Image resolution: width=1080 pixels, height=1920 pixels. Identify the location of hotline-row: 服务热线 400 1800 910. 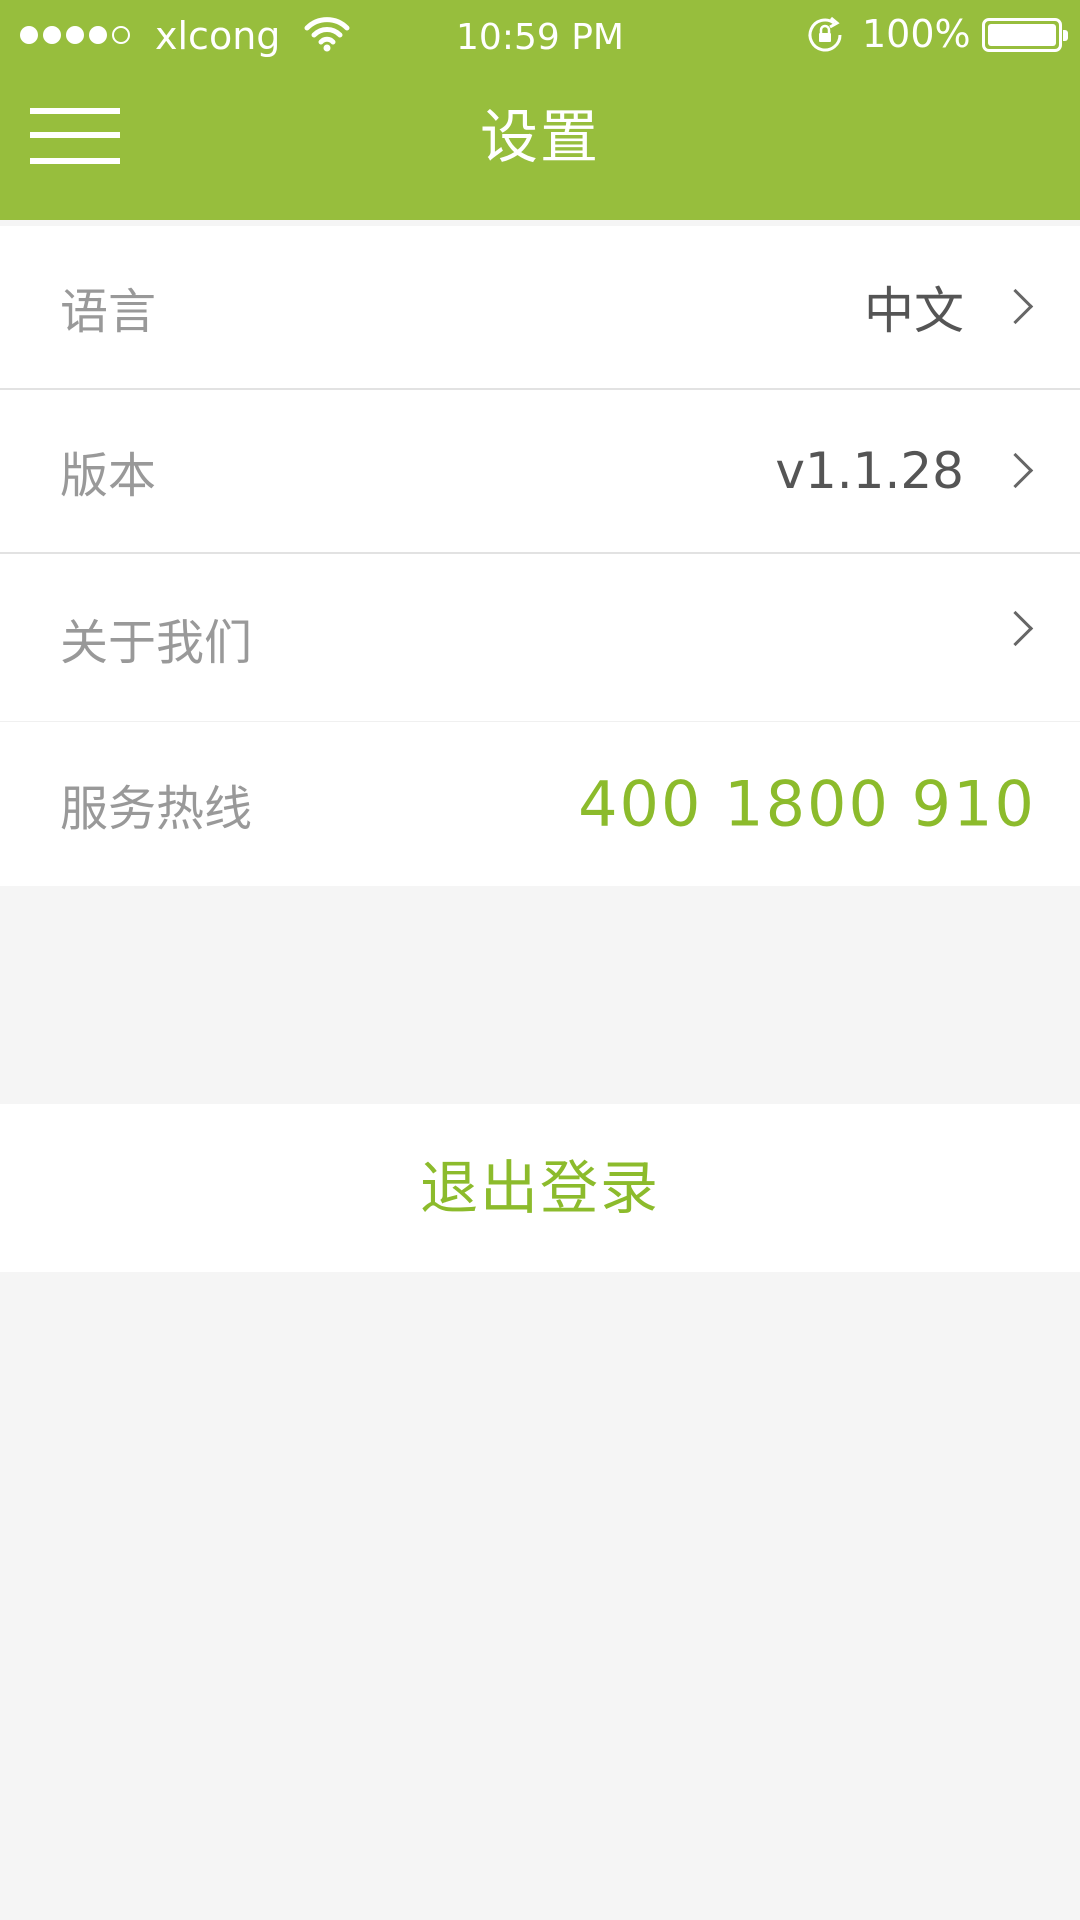
(540, 804).